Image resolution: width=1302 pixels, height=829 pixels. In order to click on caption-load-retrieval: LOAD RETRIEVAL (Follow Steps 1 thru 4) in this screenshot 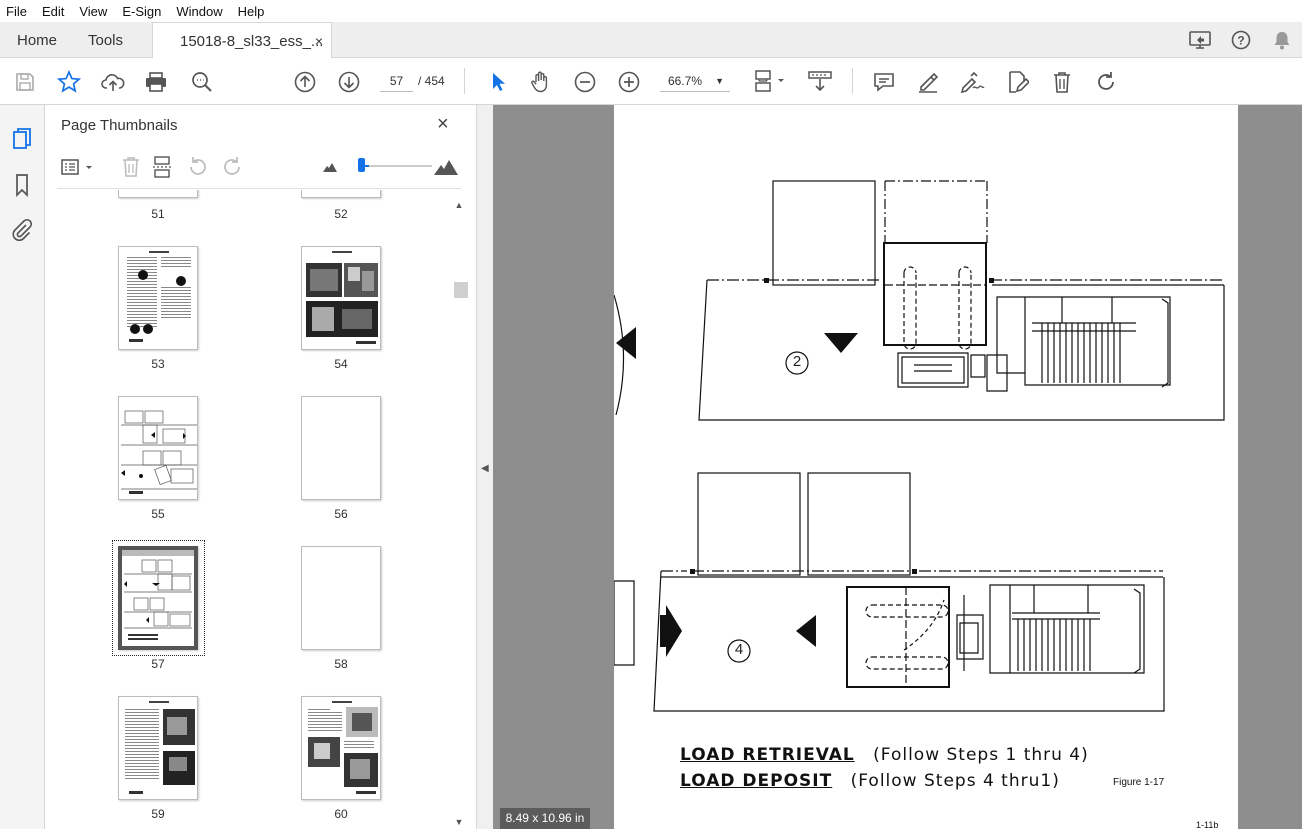, I will do `click(884, 755)`.